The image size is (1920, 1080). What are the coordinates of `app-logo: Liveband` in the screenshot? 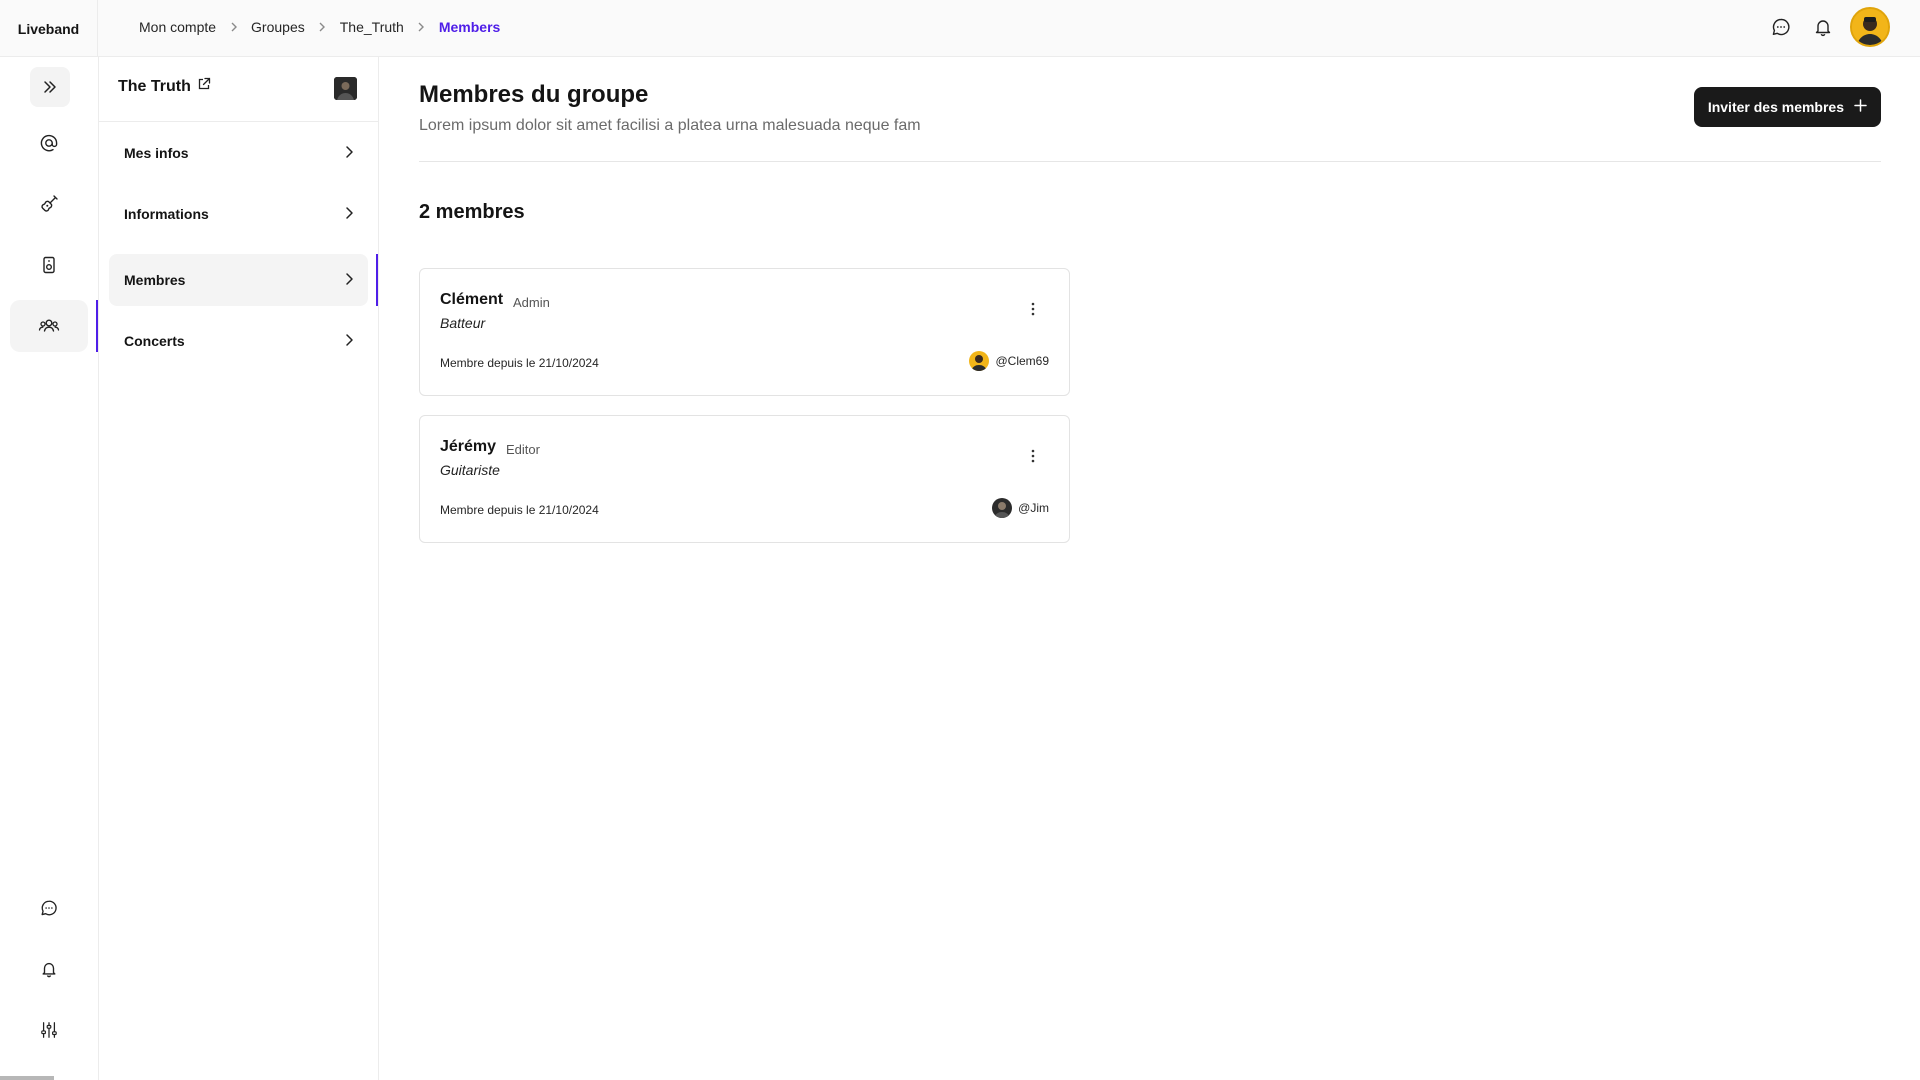 It's located at (49, 28).